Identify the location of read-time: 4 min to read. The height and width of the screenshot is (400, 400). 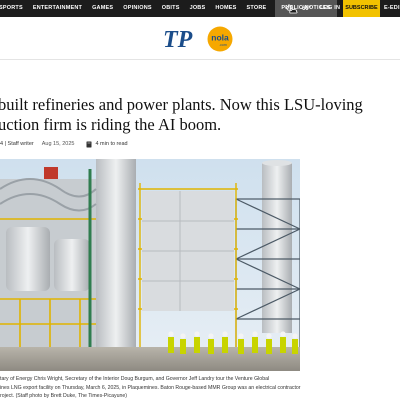
(107, 144).